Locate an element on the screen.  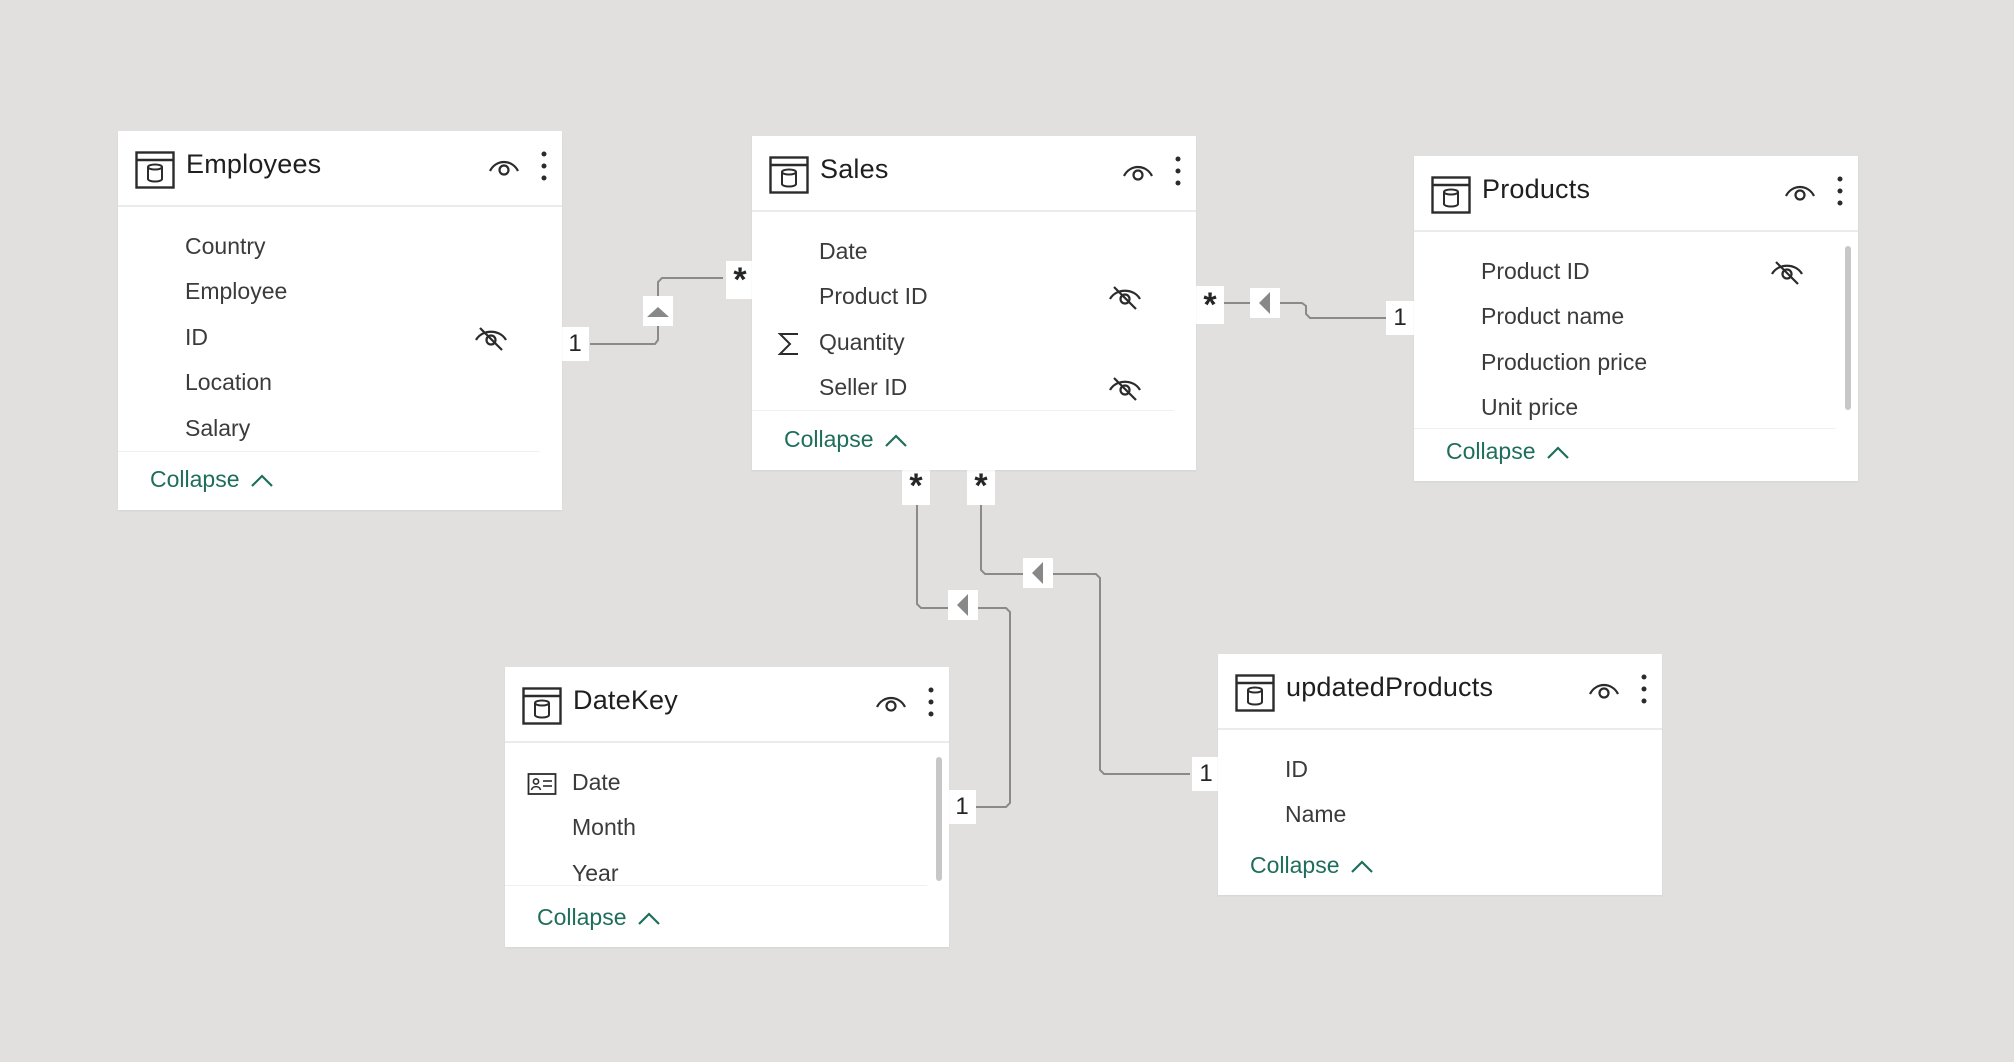
field-label: Month is located at coordinates (604, 827).